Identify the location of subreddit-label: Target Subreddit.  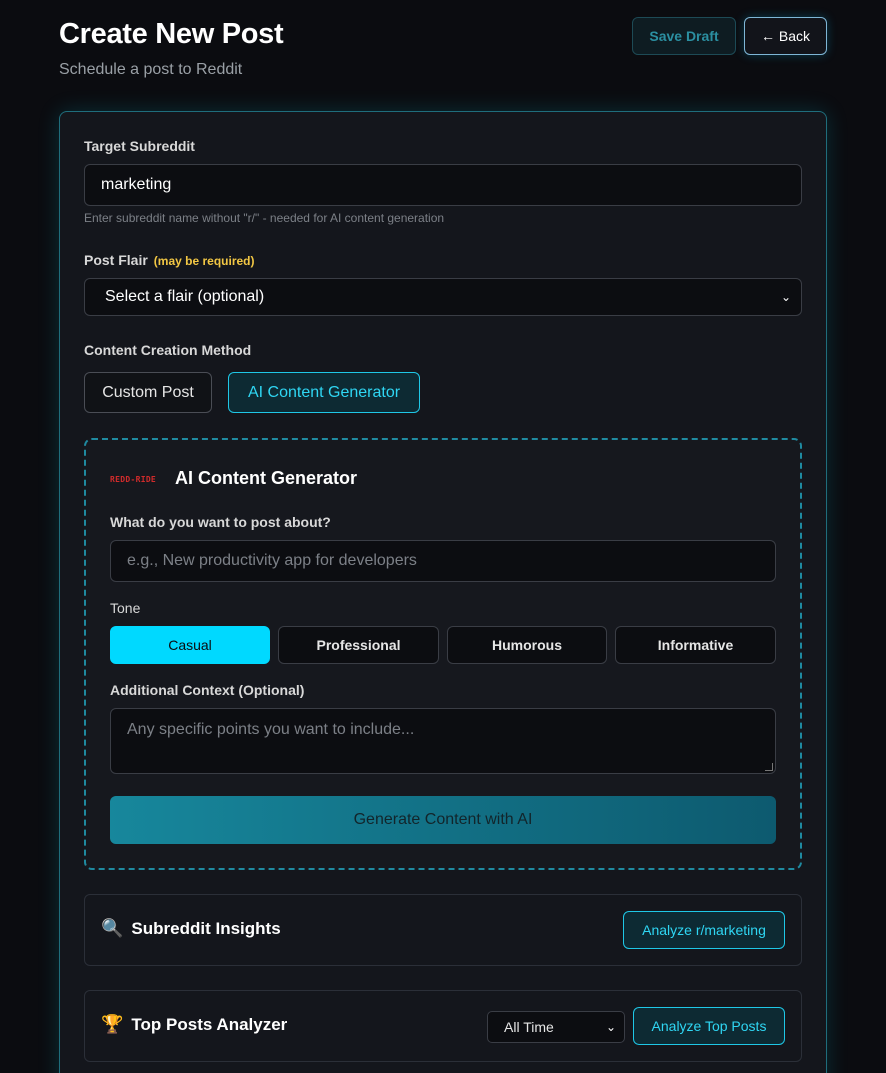
(139, 146).